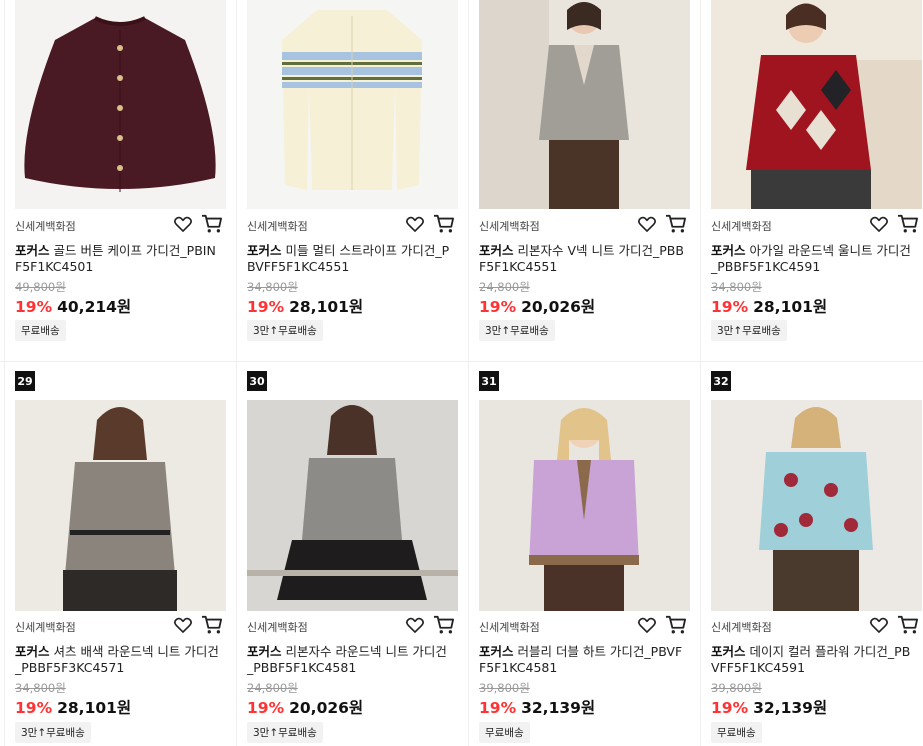 This screenshot has height=746, width=923. Describe the element at coordinates (40, 287) in the screenshot. I see `original-price: 49,800원` at that location.